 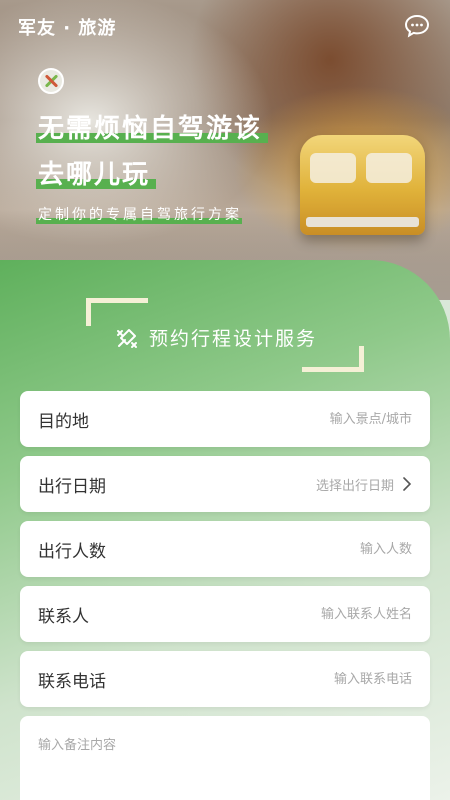 I want to click on hero-subtitle: 定制你的专属自驾旅行方案, so click(x=139, y=214).